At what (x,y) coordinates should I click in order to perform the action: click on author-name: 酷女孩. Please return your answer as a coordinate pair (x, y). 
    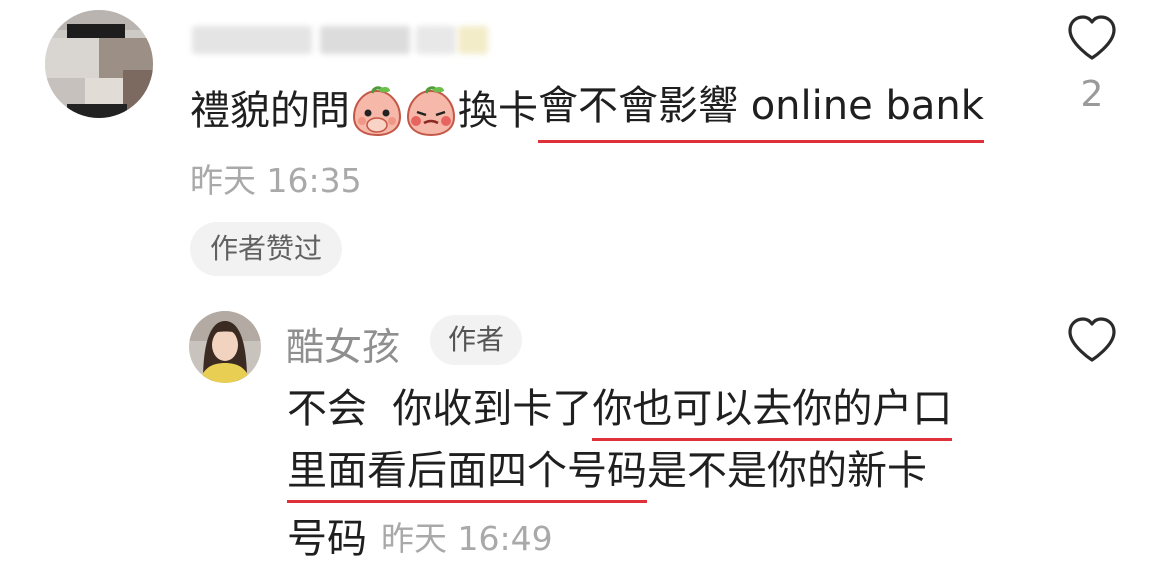
    Looking at the image, I should click on (343, 343).